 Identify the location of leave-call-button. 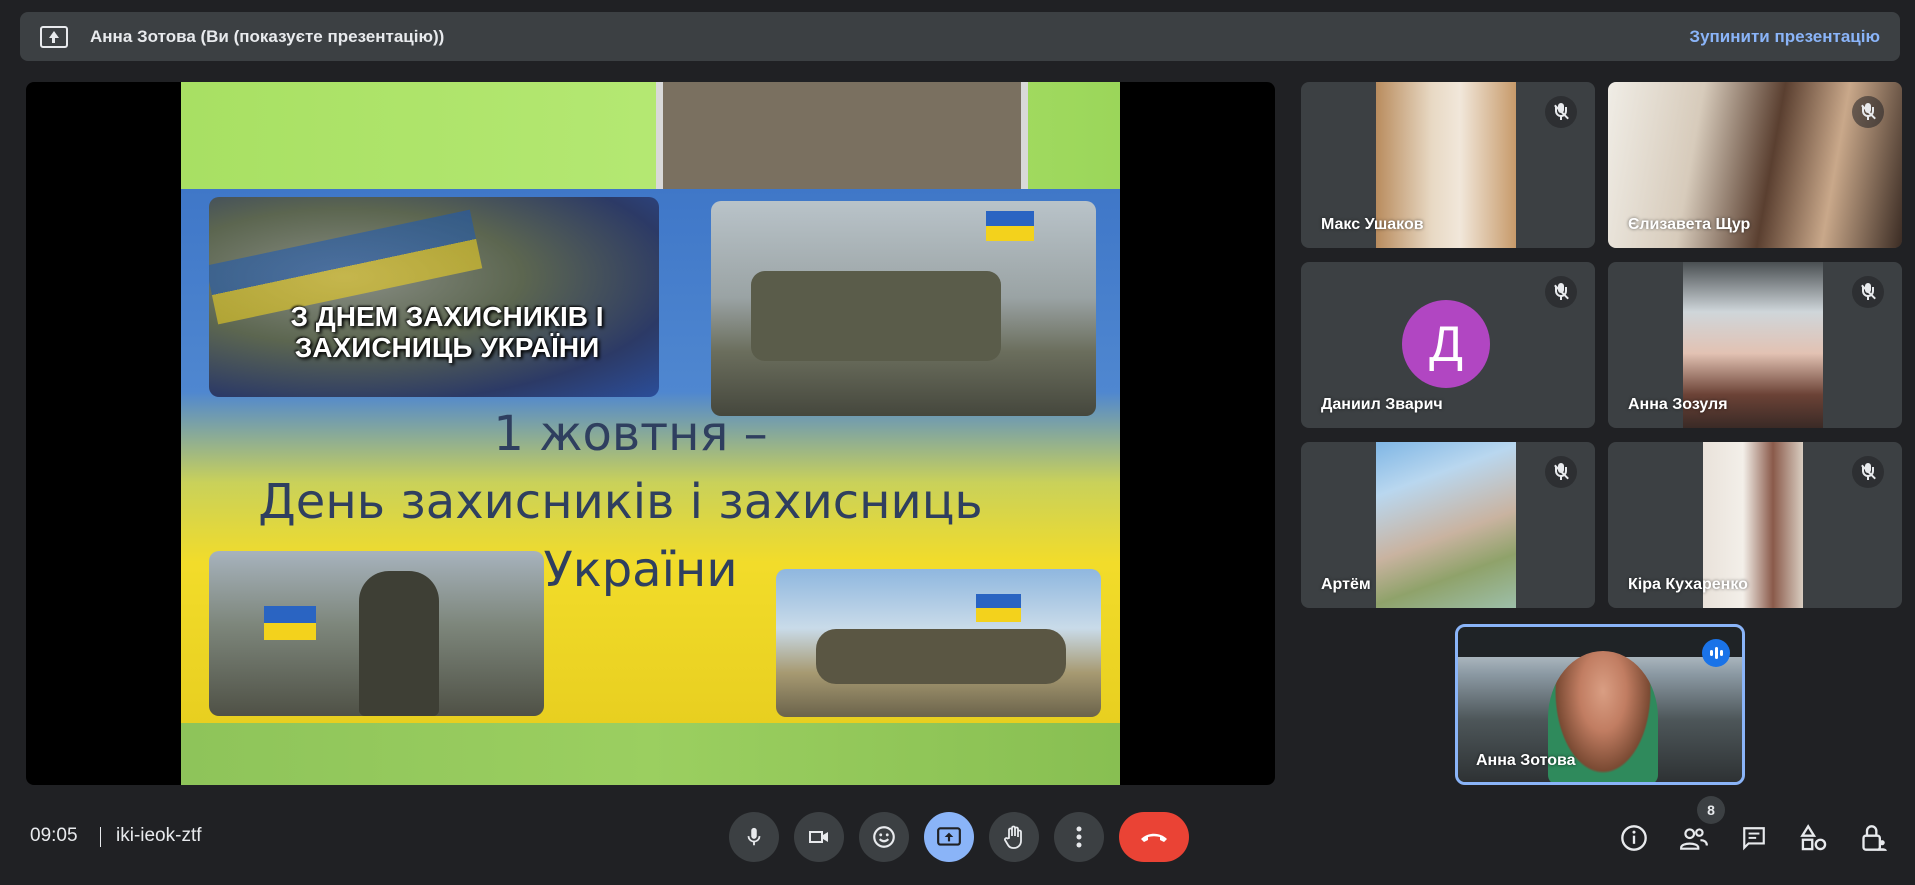
(1154, 837).